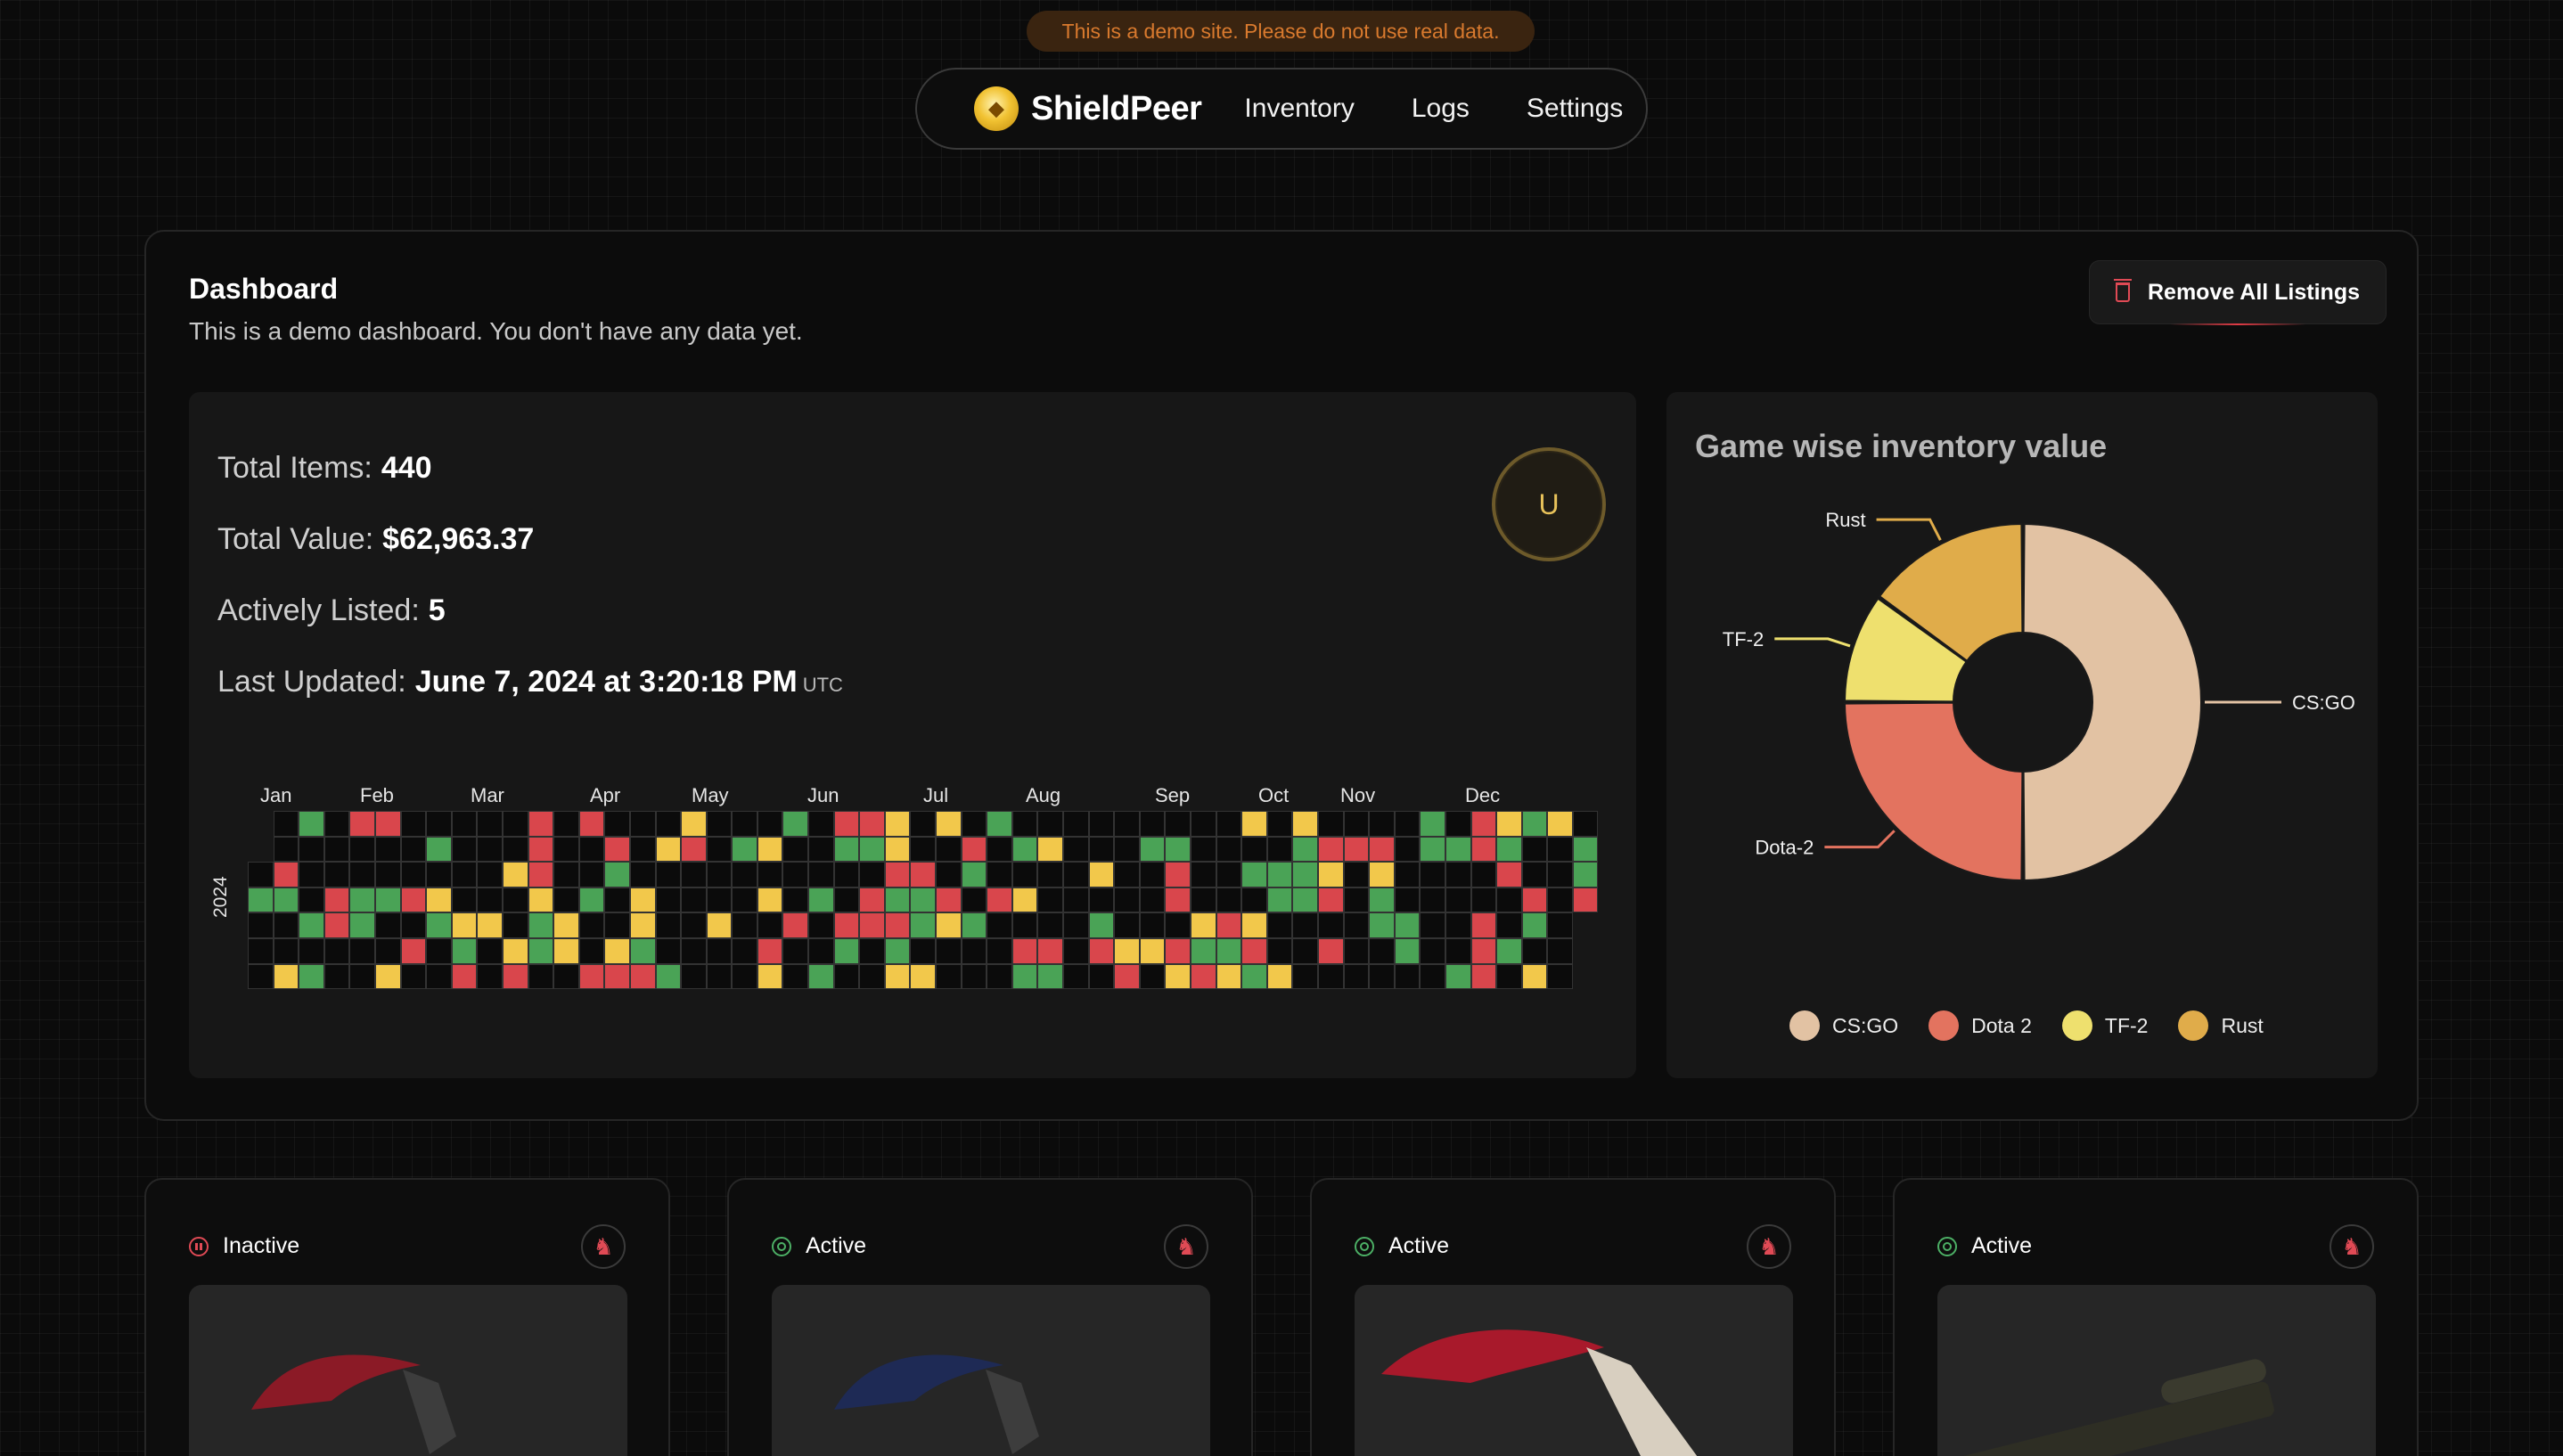  Describe the element at coordinates (1980, 1026) in the screenshot. I see `legend-item: Dota 2` at that location.